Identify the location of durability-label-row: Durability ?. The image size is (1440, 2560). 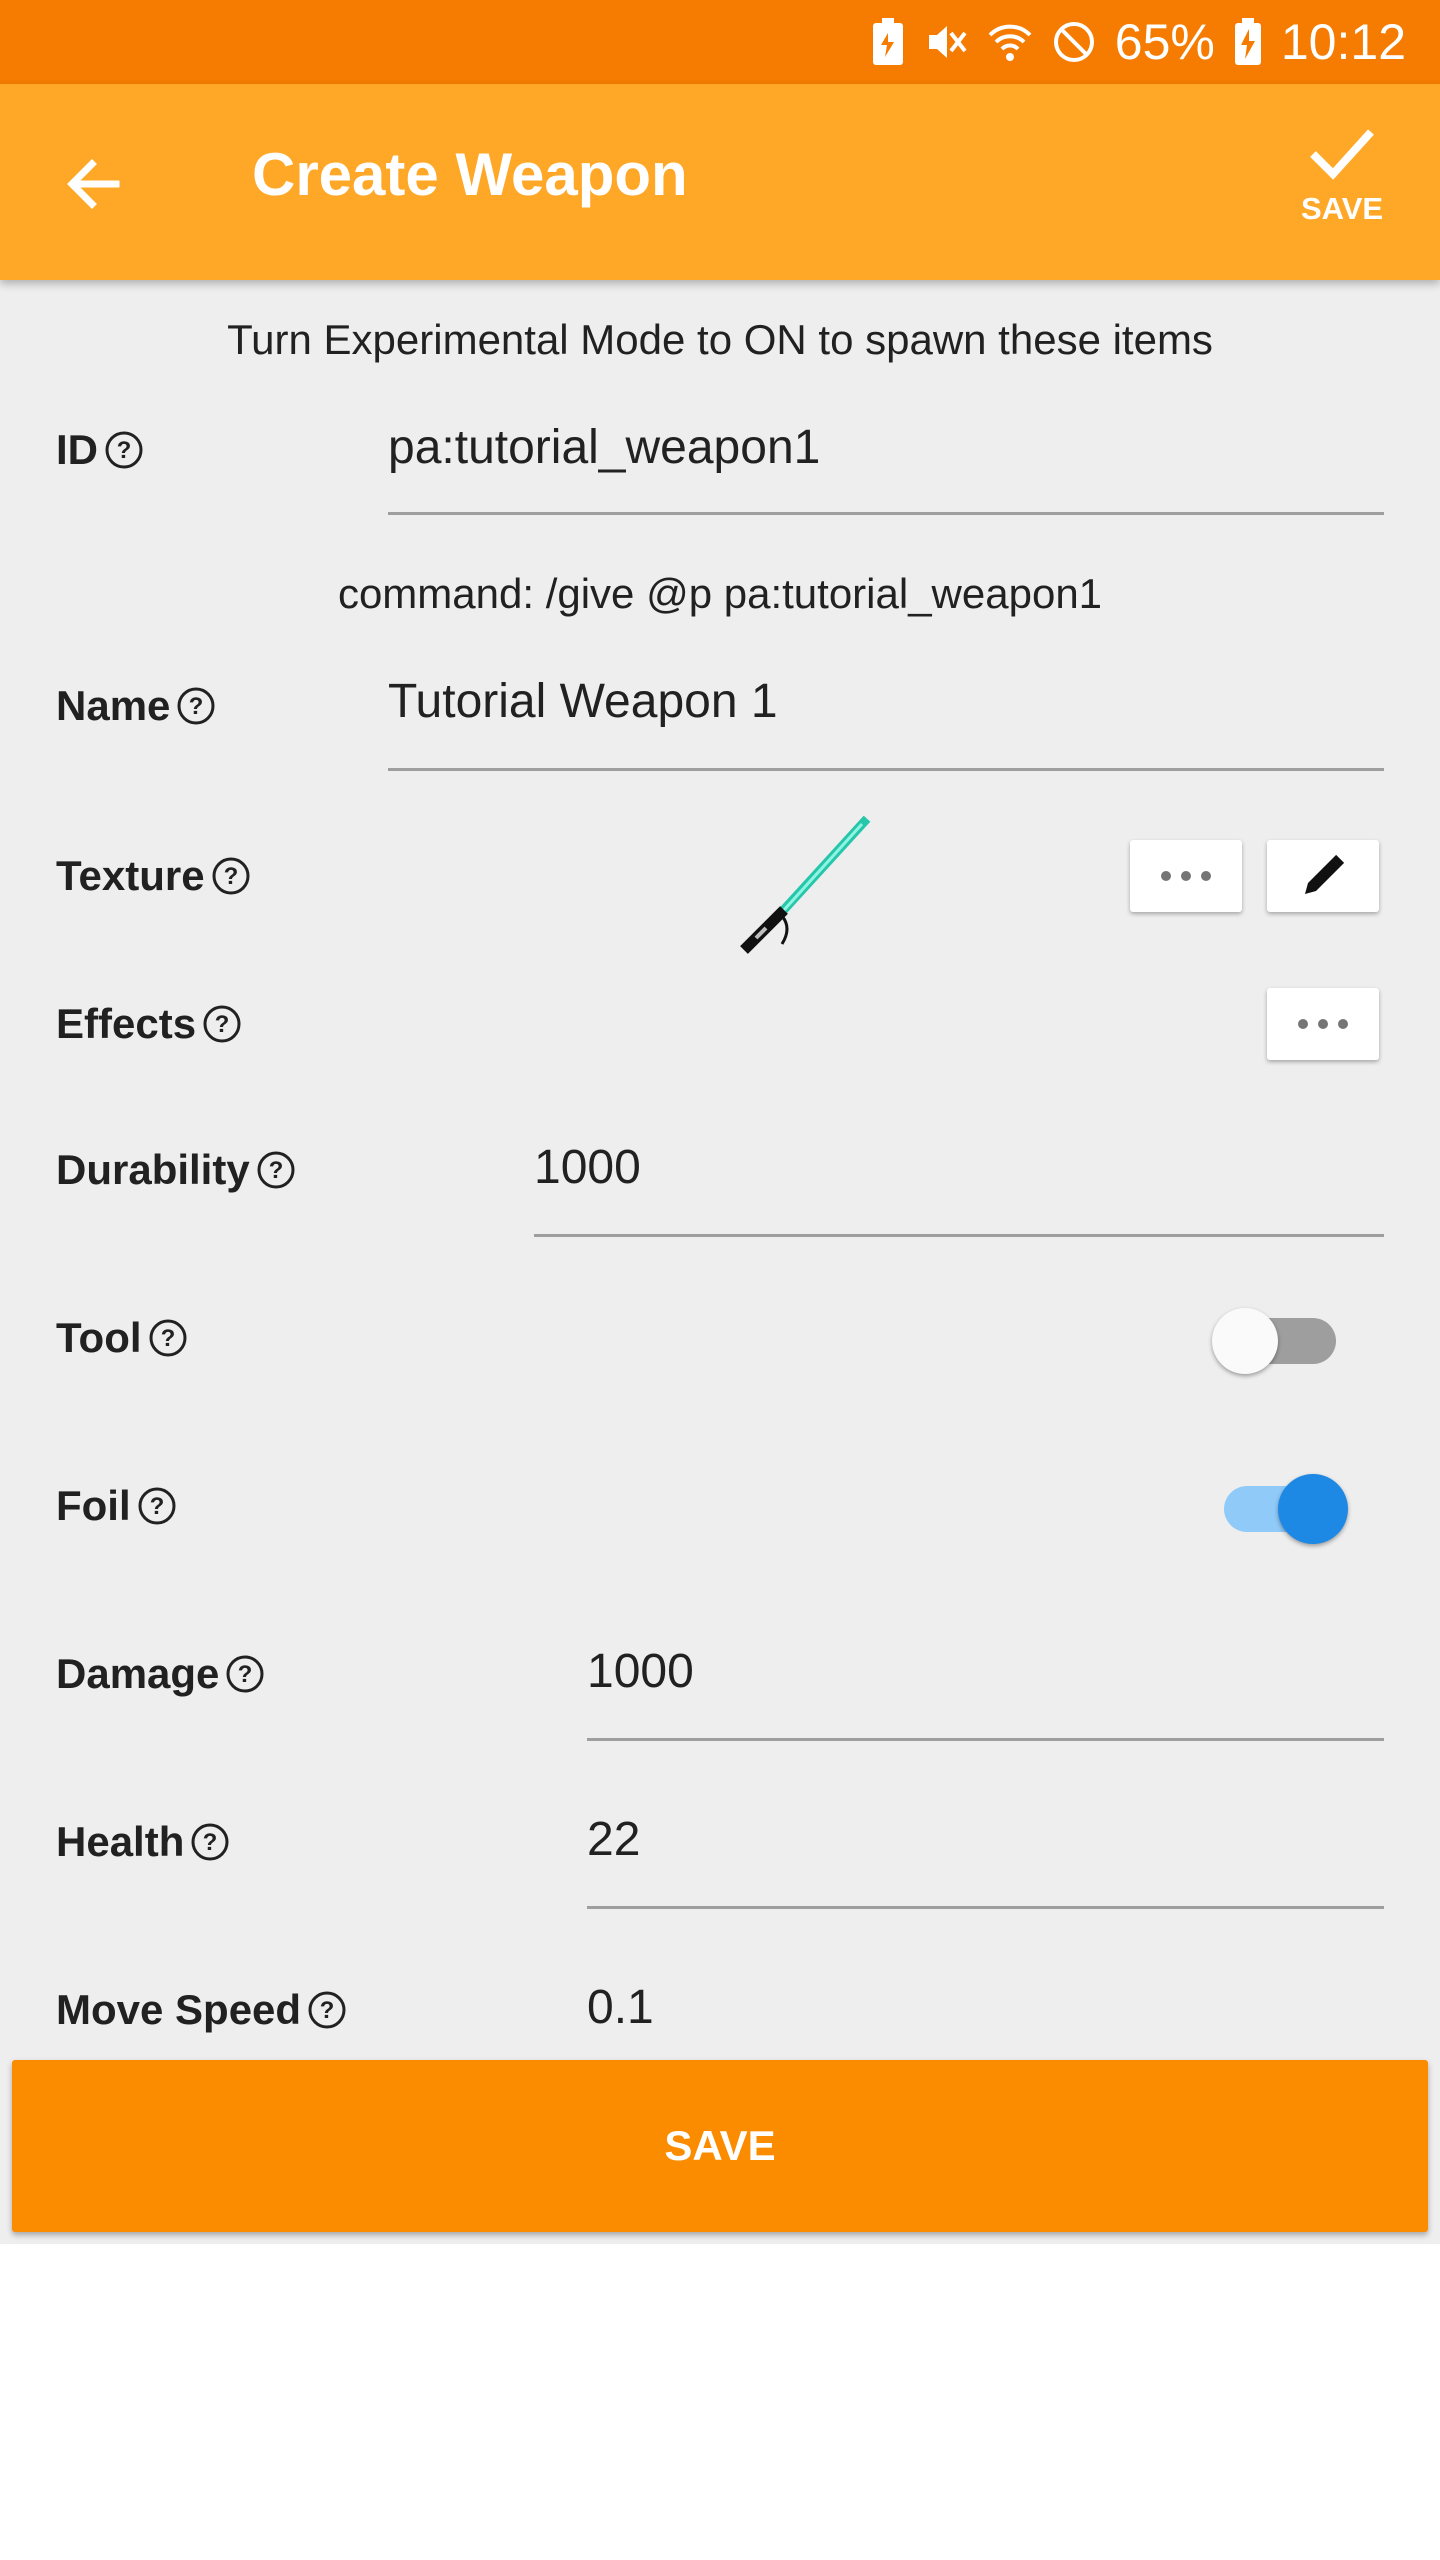
(176, 1170).